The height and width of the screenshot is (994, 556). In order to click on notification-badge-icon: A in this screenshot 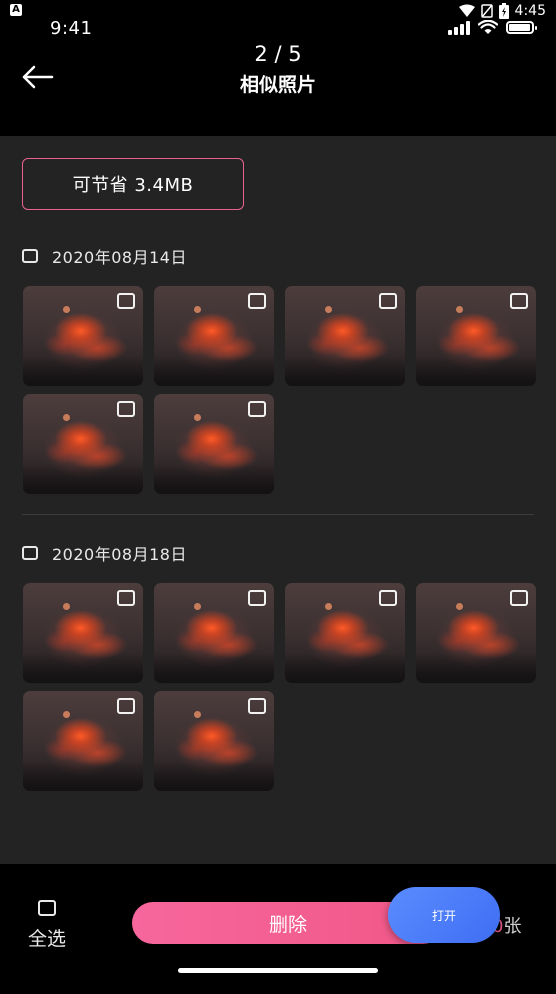, I will do `click(16, 10)`.